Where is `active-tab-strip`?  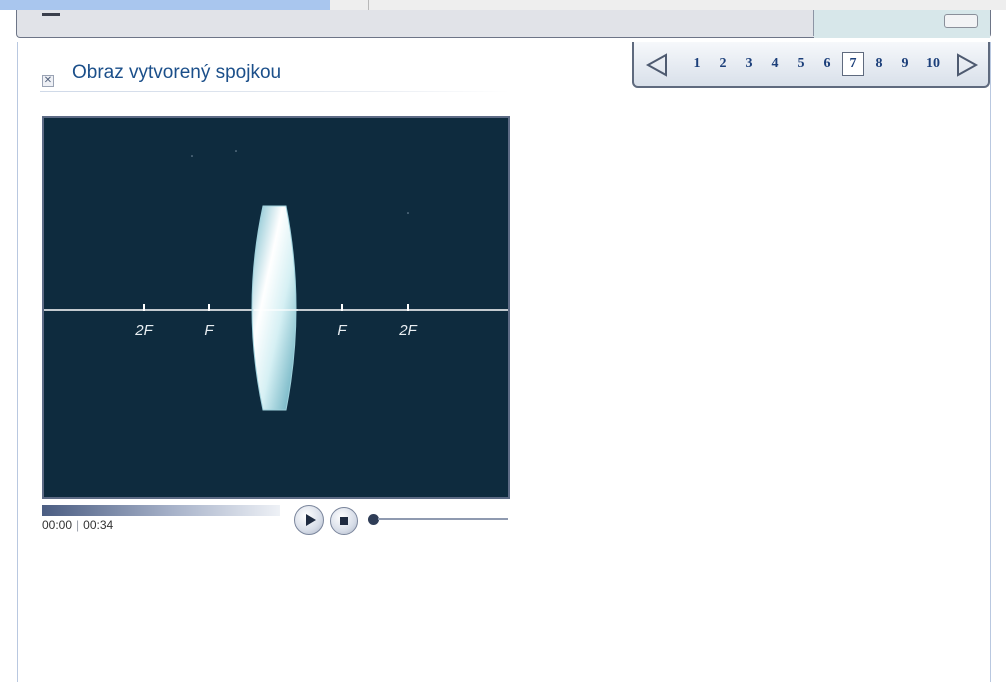
active-tab-strip is located at coordinates (165, 5).